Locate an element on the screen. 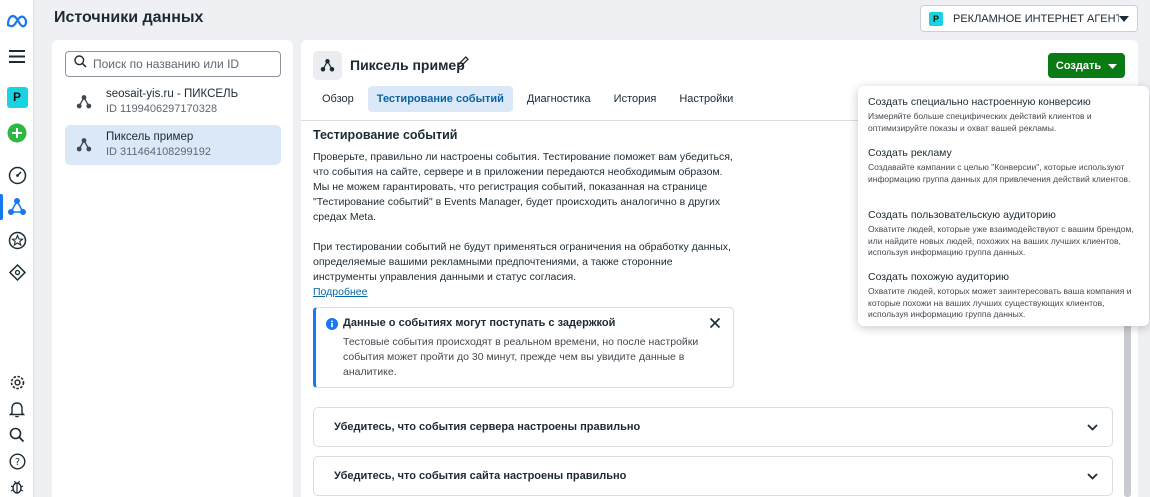 This screenshot has height=497, width=1150. add-icon is located at coordinates (17, 133).